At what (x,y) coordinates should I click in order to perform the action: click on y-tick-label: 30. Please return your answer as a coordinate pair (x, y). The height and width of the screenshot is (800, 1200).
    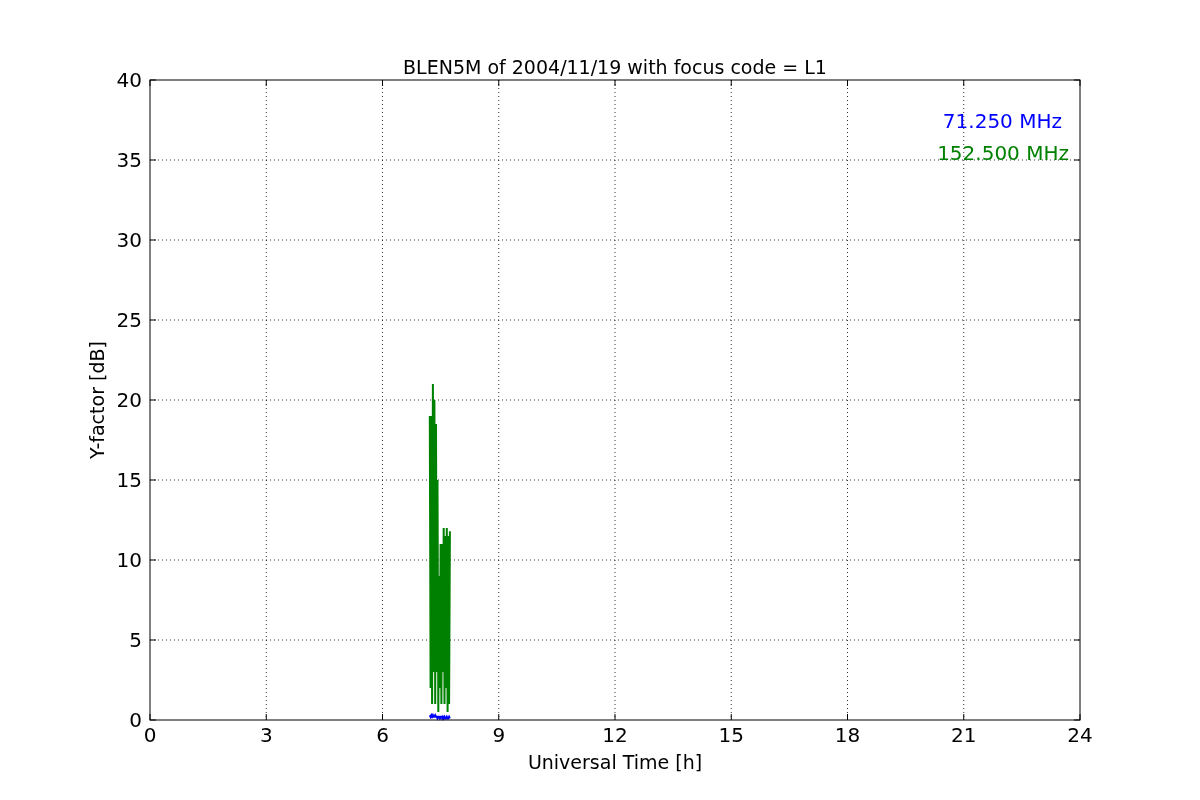
    Looking at the image, I should click on (129, 240).